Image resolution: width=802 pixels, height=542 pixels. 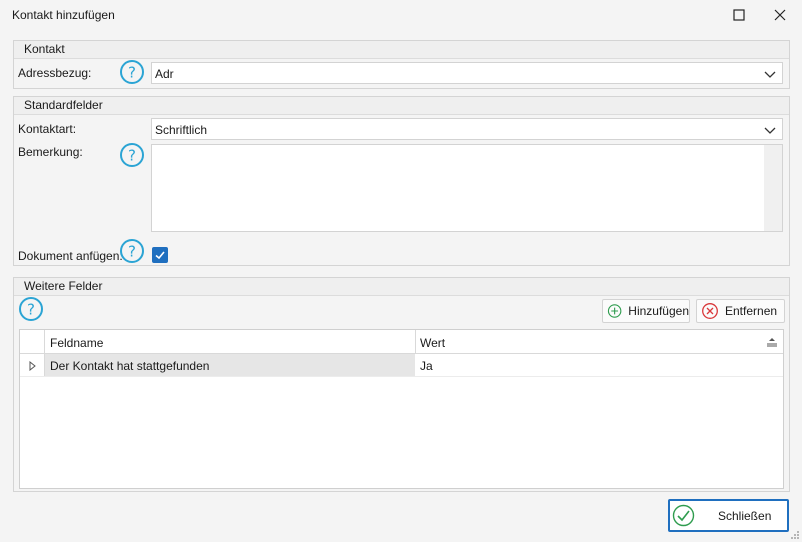 I want to click on kontaktart-label: Kontaktart:, so click(x=47, y=129).